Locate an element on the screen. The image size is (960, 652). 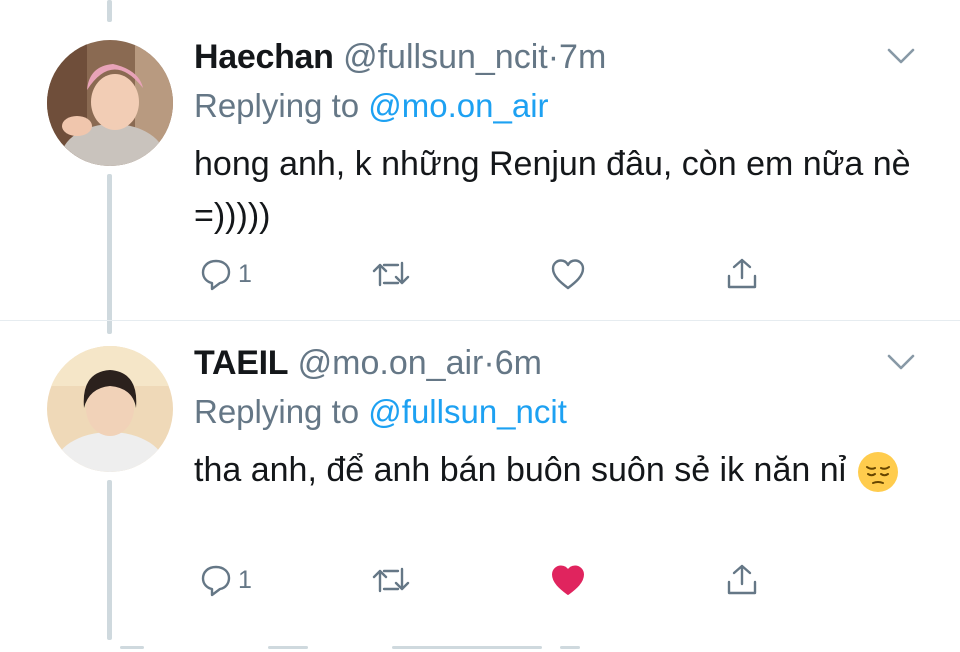
reply-mention-link: @mo.on_air is located at coordinates (458, 105).